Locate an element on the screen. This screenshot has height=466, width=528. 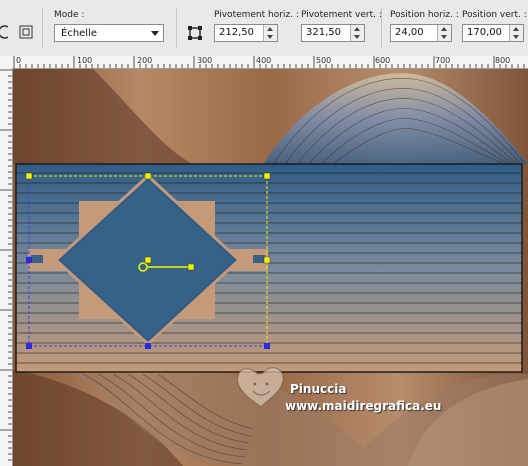
watermark-line2: www.maidiregrafica.eu is located at coordinates (363, 406).